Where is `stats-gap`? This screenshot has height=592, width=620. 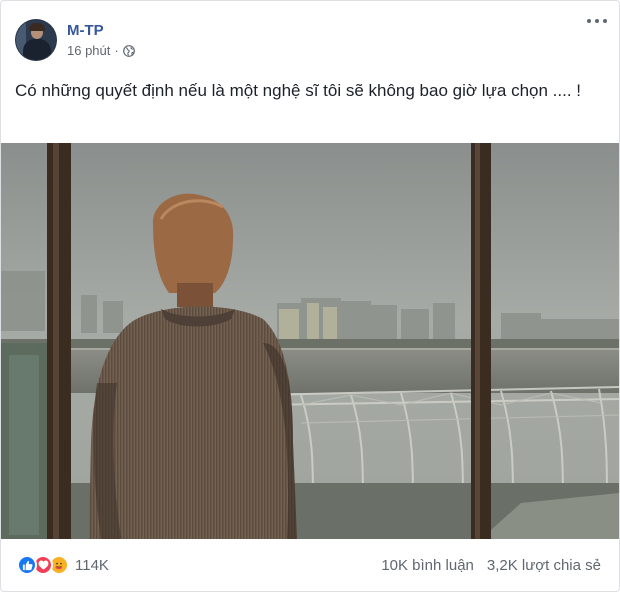 stats-gap is located at coordinates (480, 565).